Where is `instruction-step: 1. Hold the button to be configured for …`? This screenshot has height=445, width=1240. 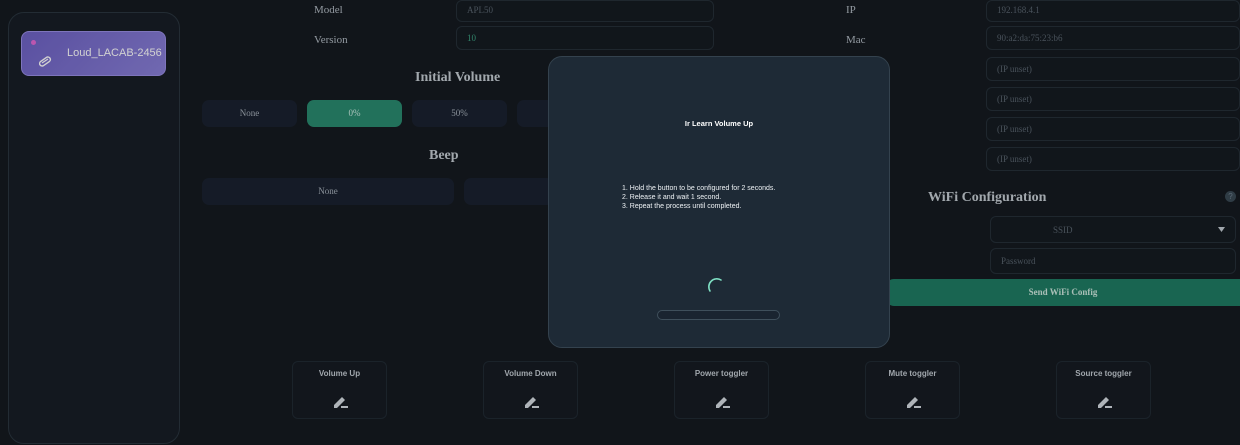 instruction-step: 1. Hold the button to be configured for … is located at coordinates (699, 188).